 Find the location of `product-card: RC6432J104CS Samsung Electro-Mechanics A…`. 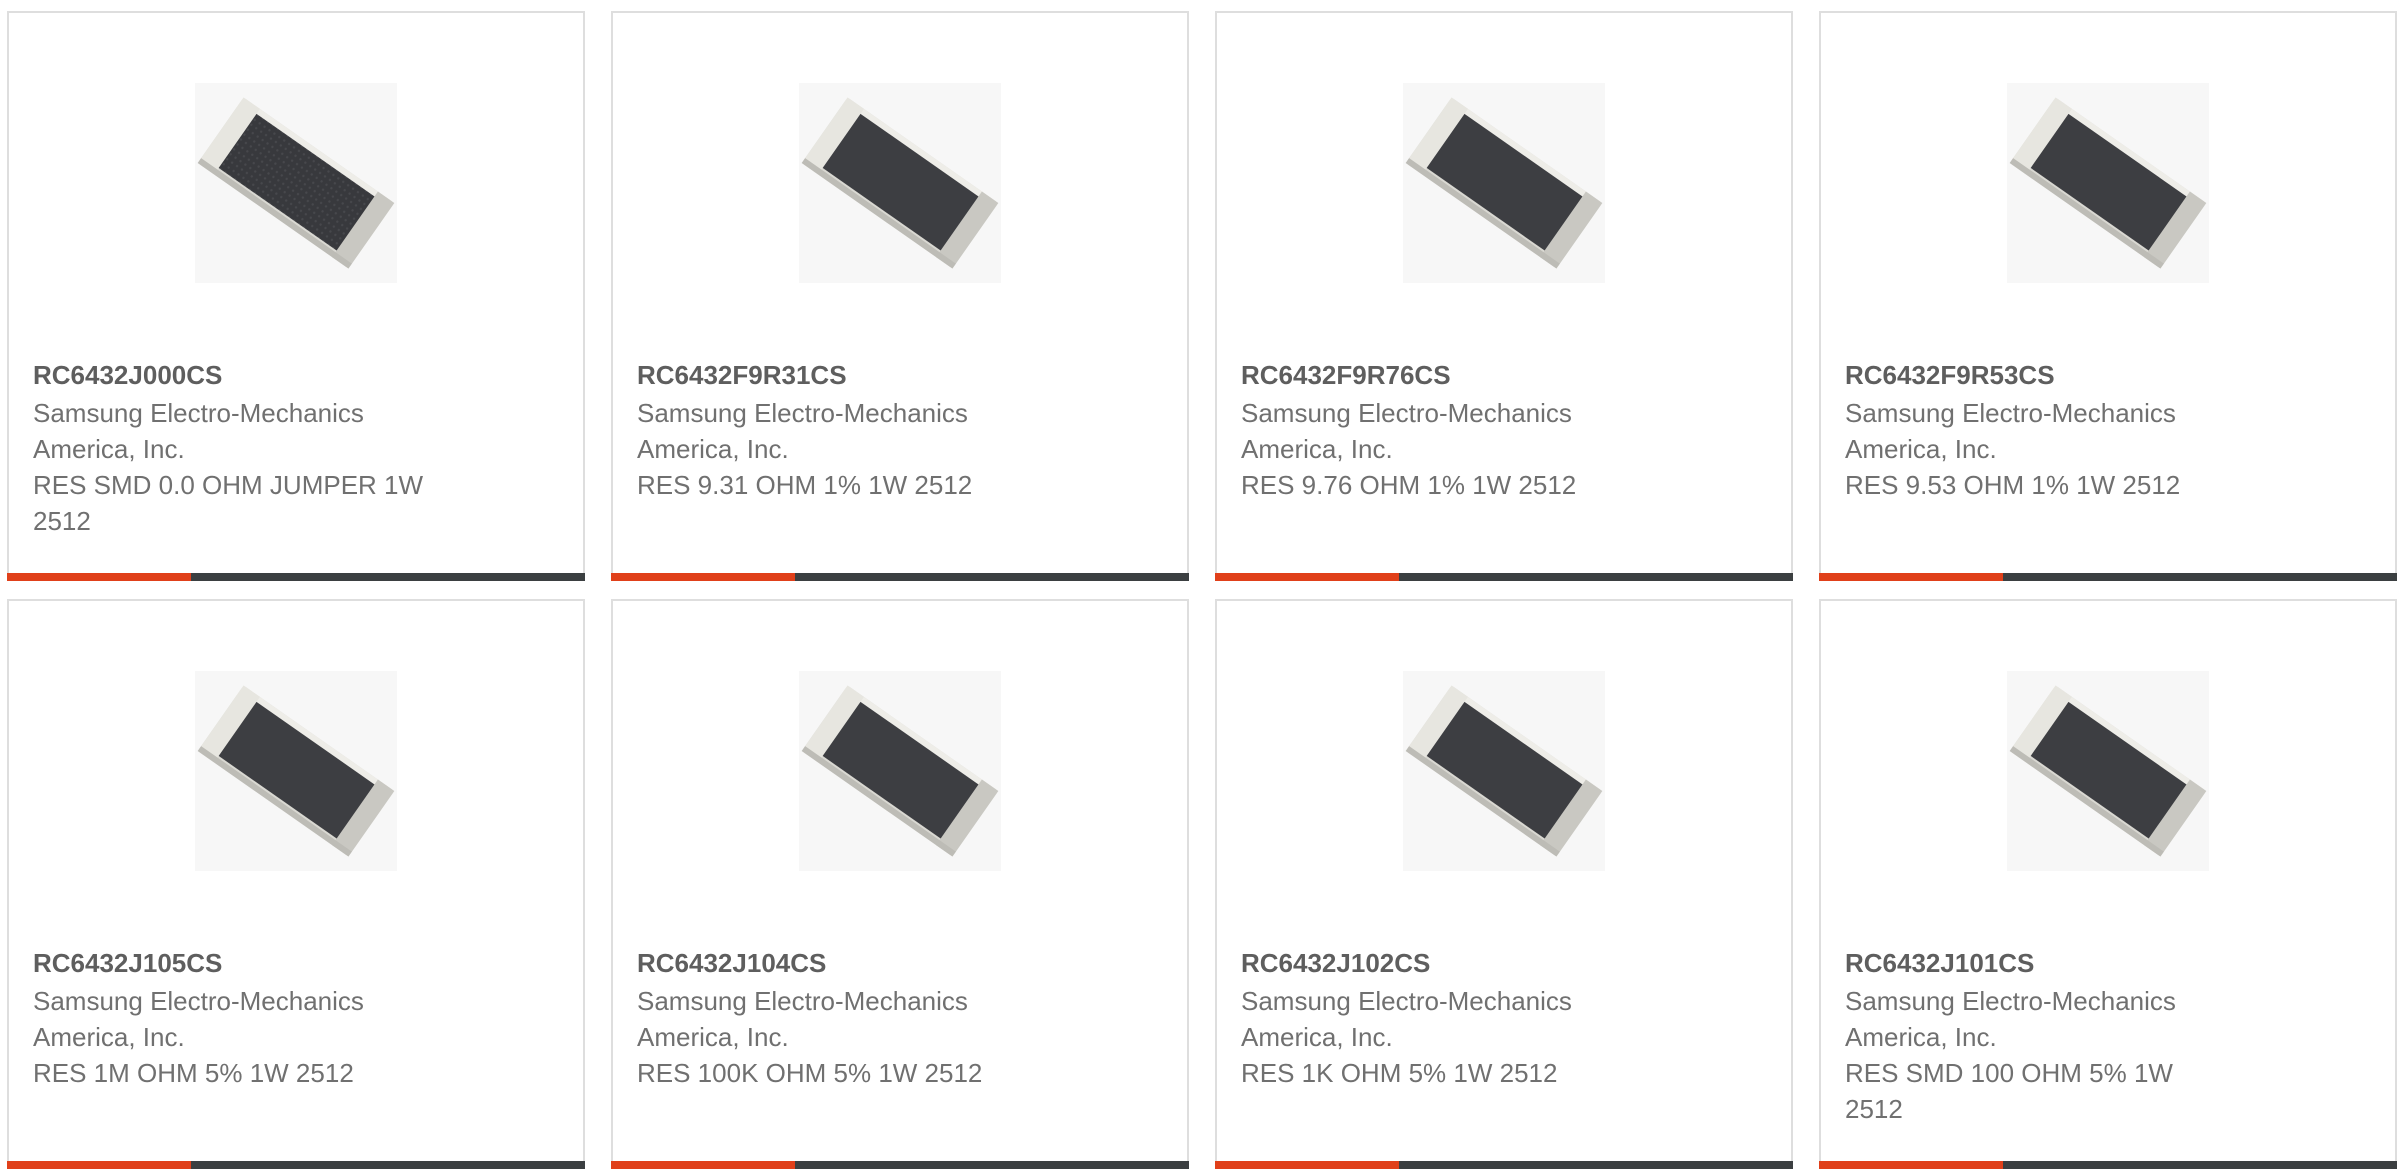

product-card: RC6432J104CS Samsung Electro-Mechanics A… is located at coordinates (900, 884).